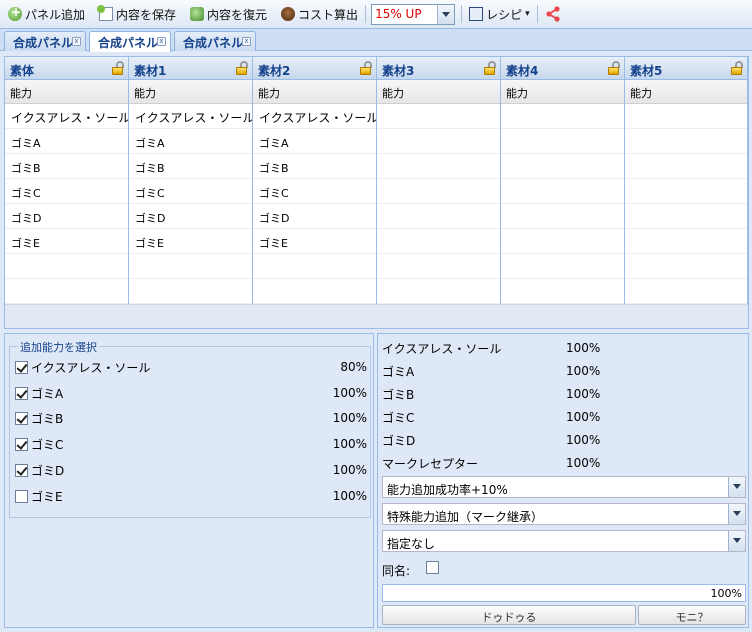  What do you see at coordinates (191, 470) in the screenshot?
I see `ability-option: ゴミD 100%` at bounding box center [191, 470].